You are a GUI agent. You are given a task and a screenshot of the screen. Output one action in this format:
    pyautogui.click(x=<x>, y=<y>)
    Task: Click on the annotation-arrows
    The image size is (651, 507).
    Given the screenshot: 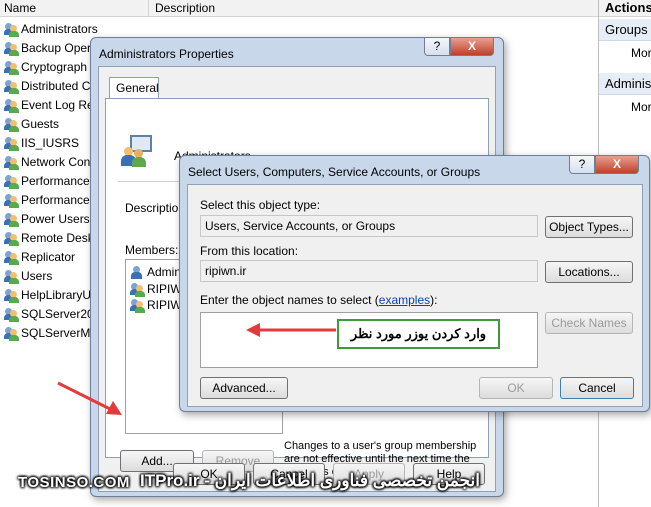 What is the action you would take?
    pyautogui.click(x=196, y=369)
    